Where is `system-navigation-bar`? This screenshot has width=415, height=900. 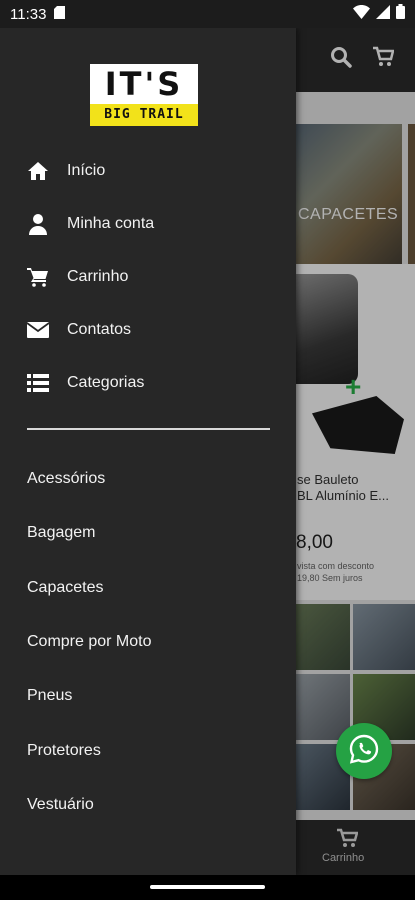 system-navigation-bar is located at coordinates (207, 887).